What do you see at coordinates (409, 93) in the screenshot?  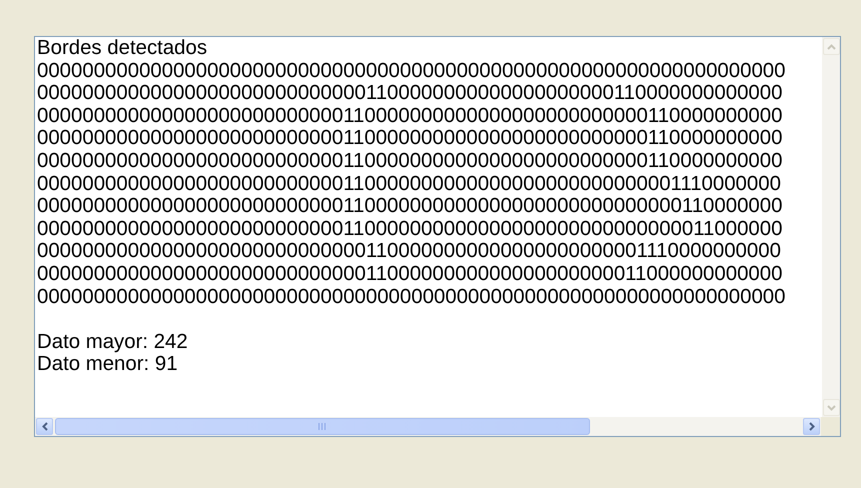 I see `text-line: 000000000000000000000000000001100000000000000000000110000000000000` at bounding box center [409, 93].